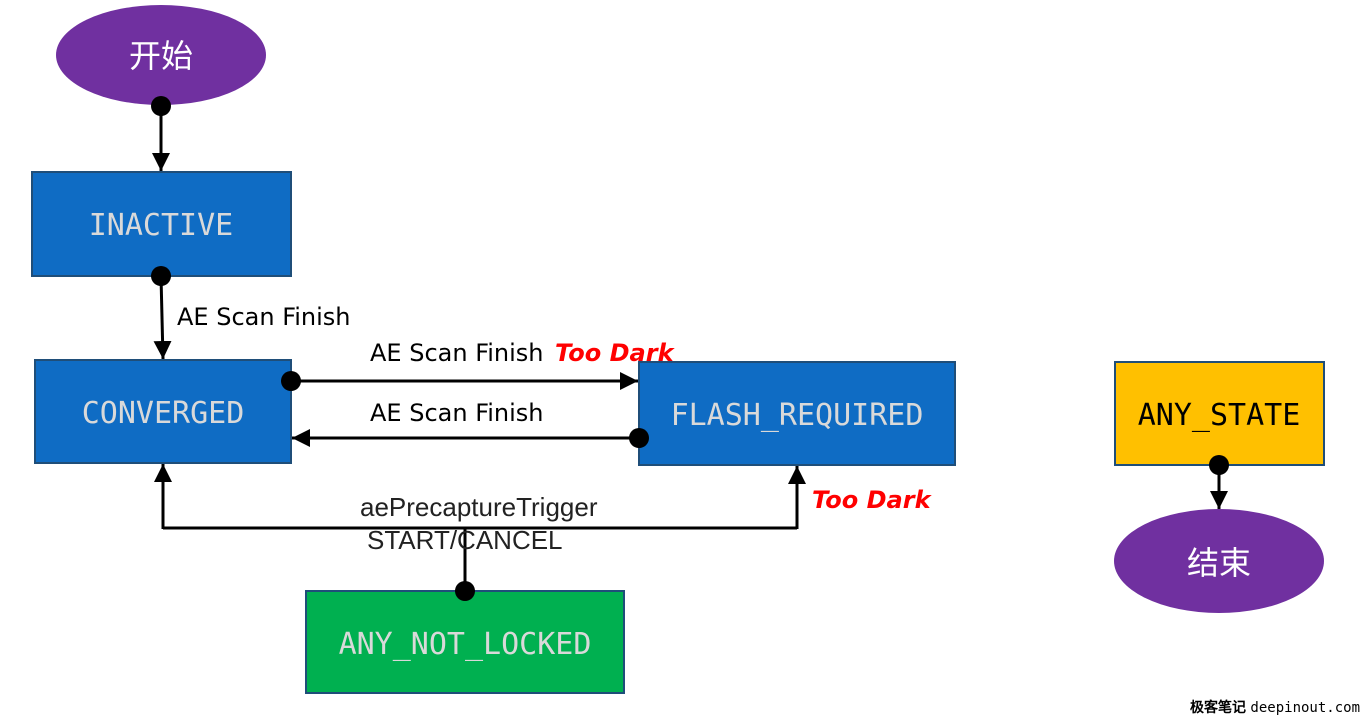 The height and width of the screenshot is (719, 1364). I want to click on node-inactive-label: INACTIVE, so click(161, 225).